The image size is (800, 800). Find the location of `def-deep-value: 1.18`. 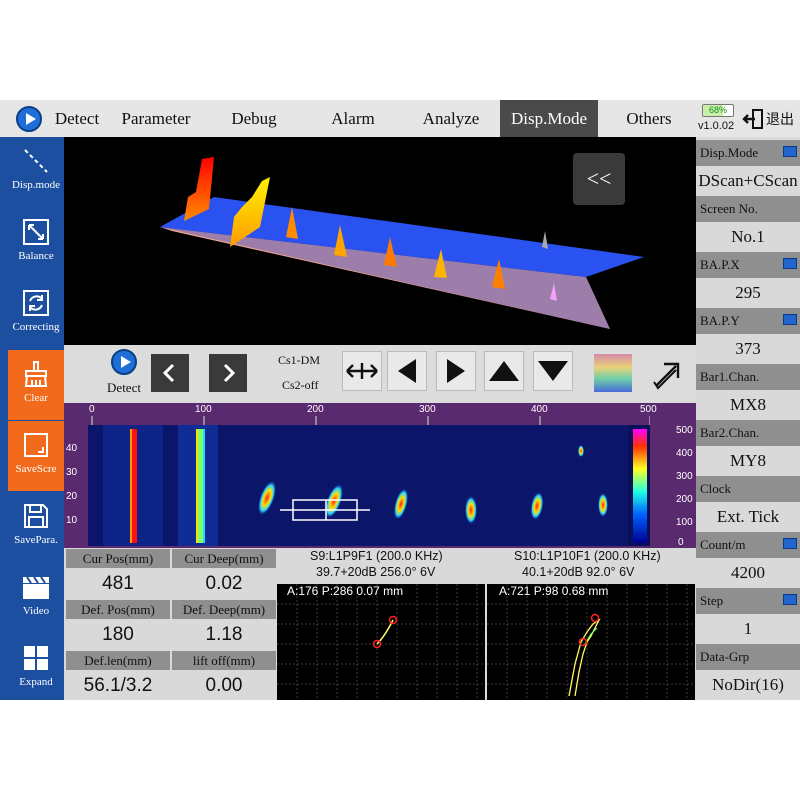

def-deep-value: 1.18 is located at coordinates (224, 634).